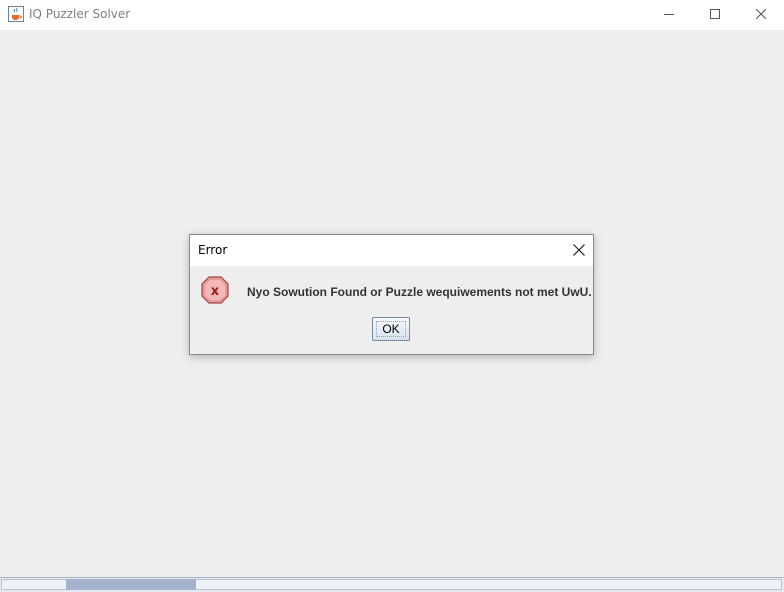 This screenshot has width=784, height=592. I want to click on maximize-button, so click(715, 15).